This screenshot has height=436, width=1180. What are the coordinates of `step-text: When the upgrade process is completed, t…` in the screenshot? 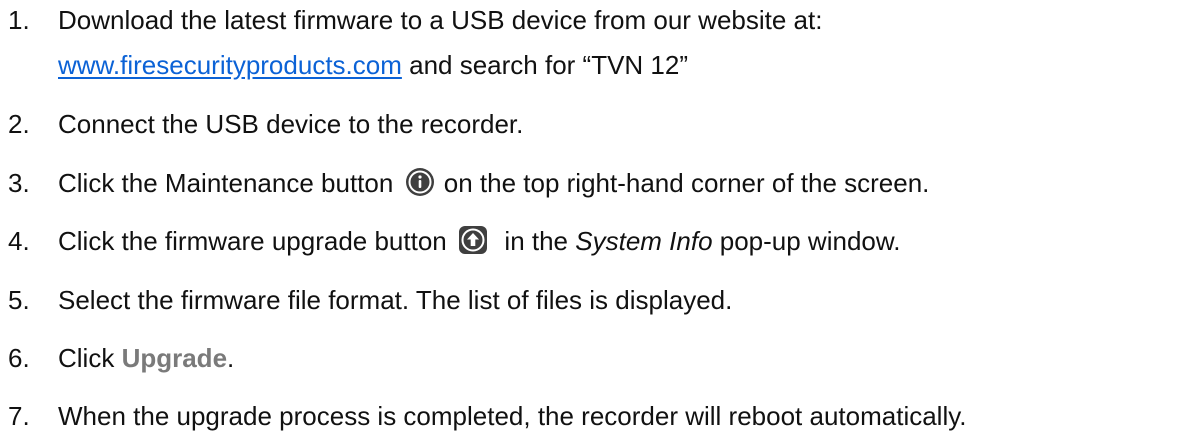 It's located at (512, 416).